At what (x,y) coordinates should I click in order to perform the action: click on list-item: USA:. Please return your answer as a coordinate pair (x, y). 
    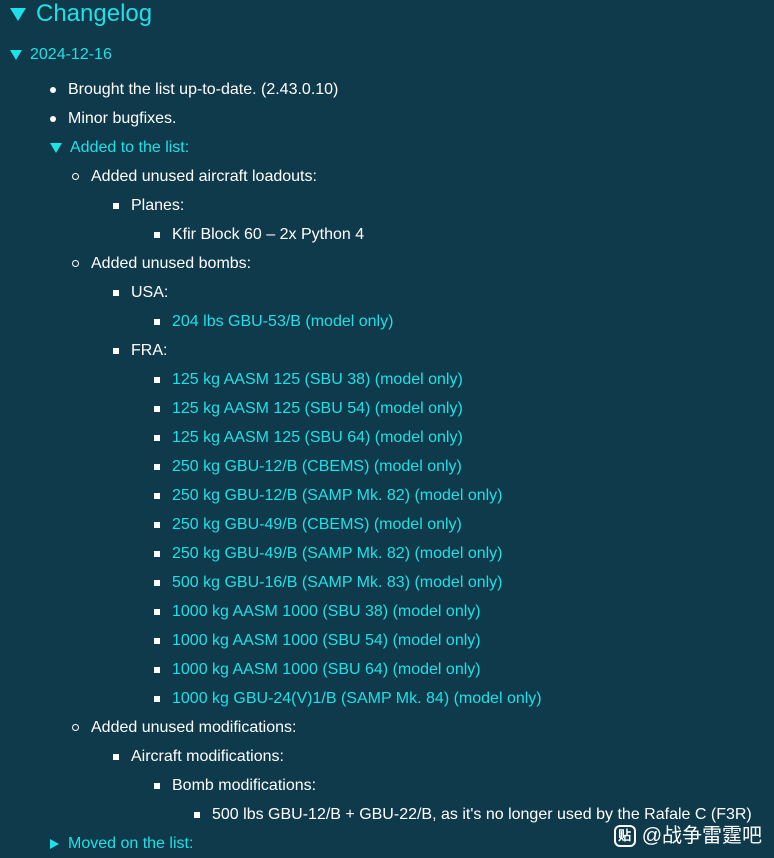
    Looking at the image, I should click on (140, 293).